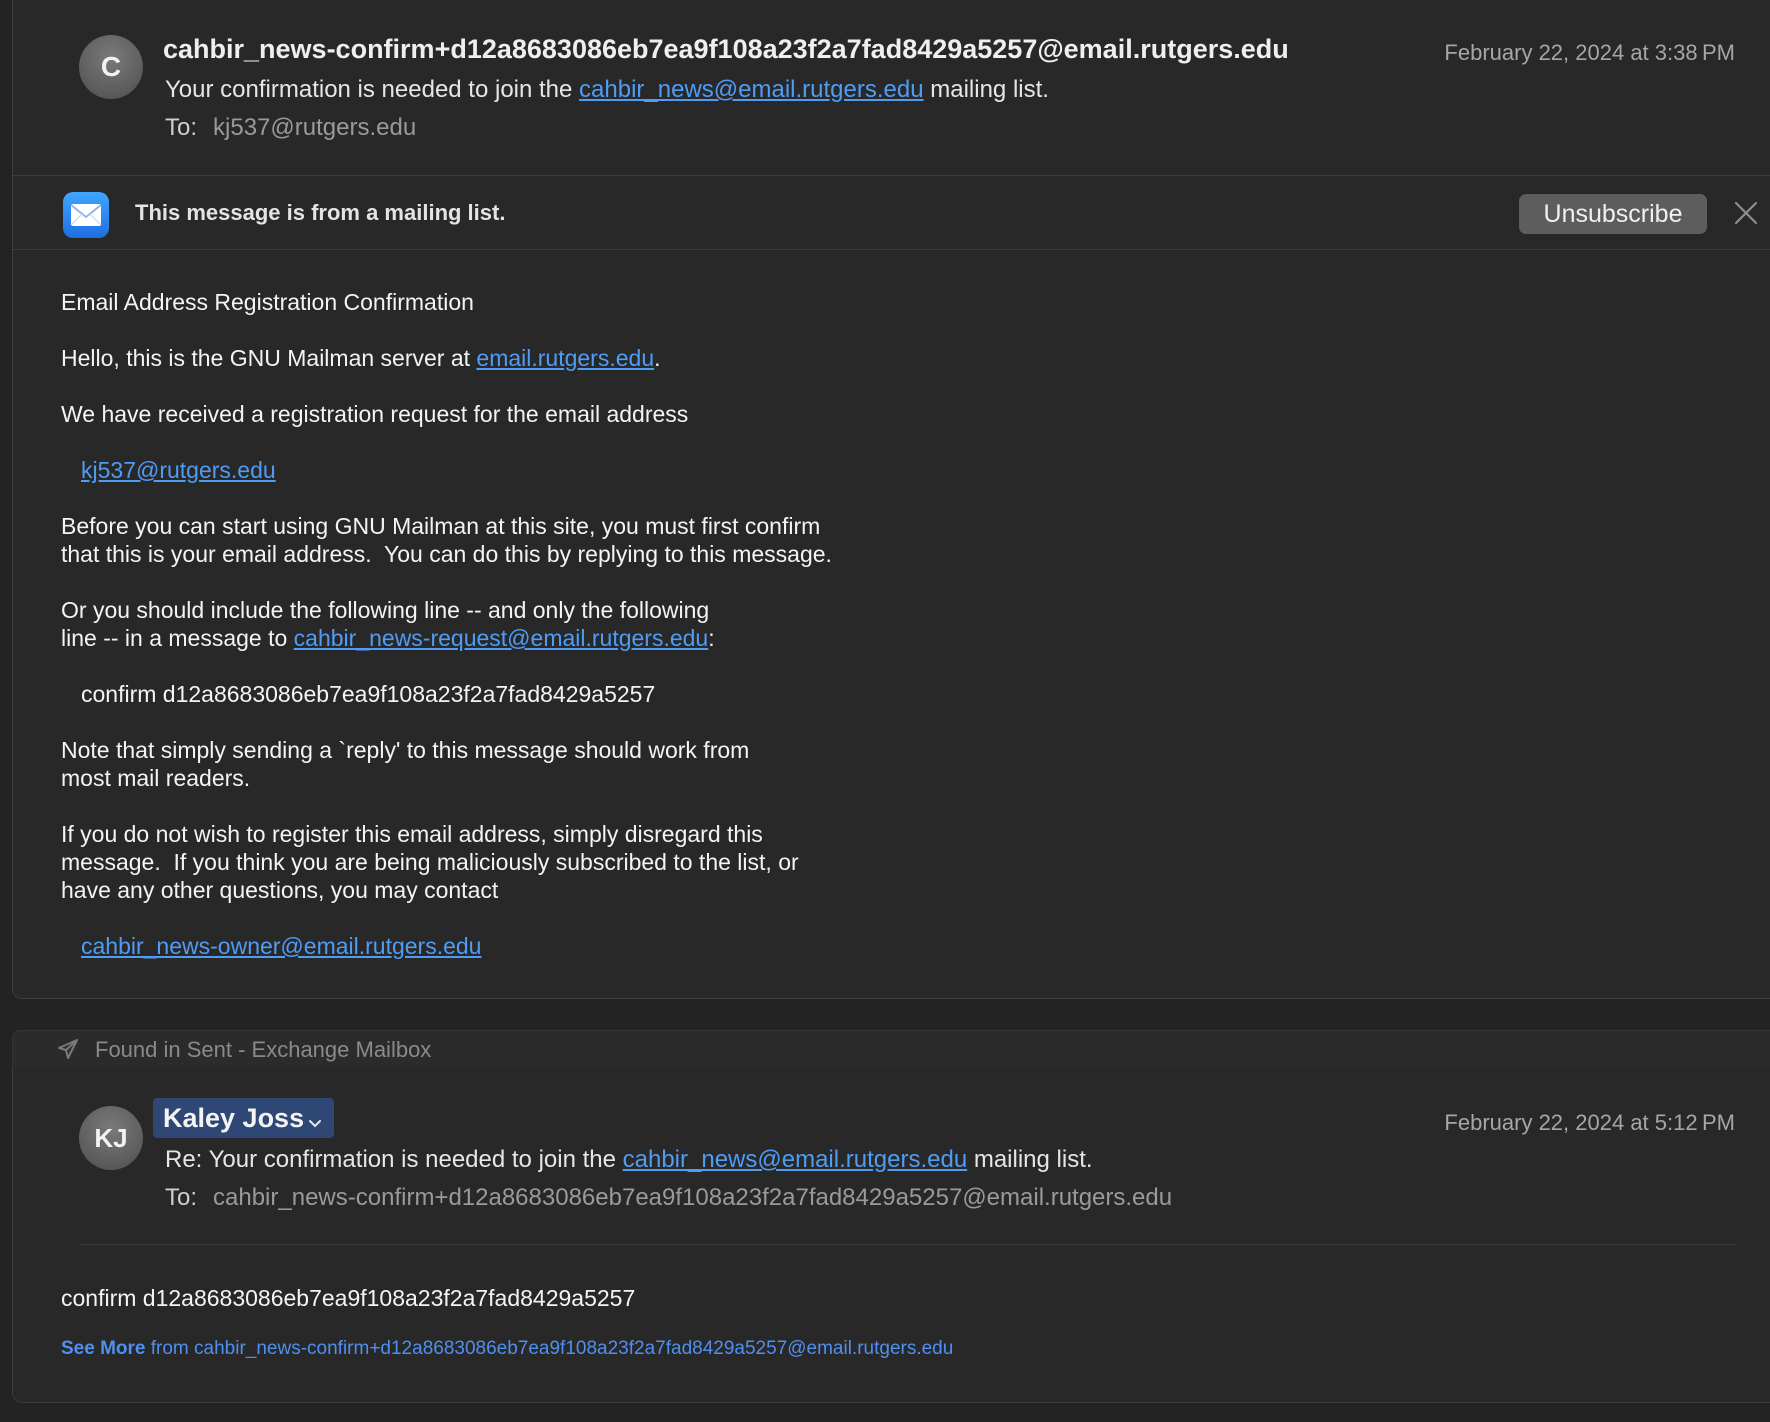 This screenshot has height=1422, width=1770. I want to click on found-in-mailbox-strip: Found in Sent - Exchange Mailbox, so click(891, 1049).